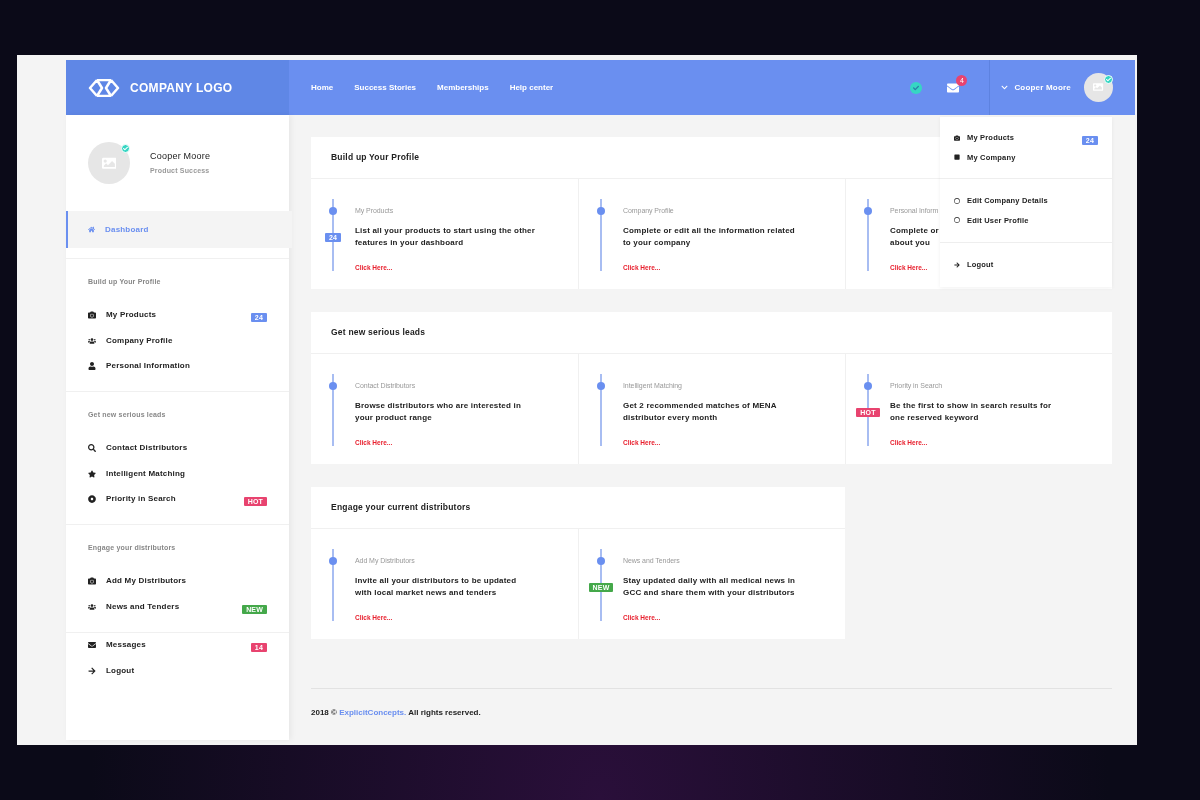 This screenshot has width=1200, height=800. Describe the element at coordinates (445, 236) in the screenshot. I see `card-description: List all your products to start using the other features in your dashboard` at that location.